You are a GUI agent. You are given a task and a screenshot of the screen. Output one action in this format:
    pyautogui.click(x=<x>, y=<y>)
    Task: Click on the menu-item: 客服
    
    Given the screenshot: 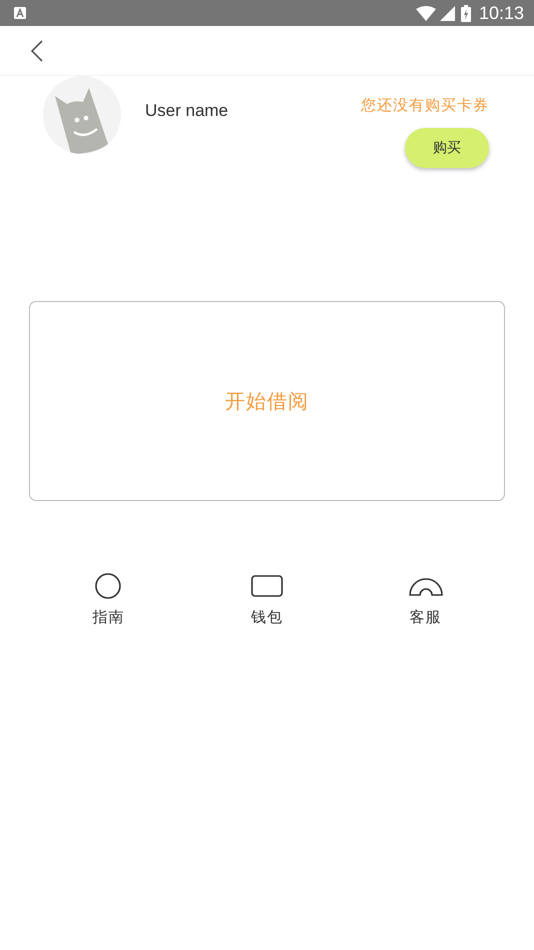 What is the action you would take?
    pyautogui.click(x=426, y=617)
    